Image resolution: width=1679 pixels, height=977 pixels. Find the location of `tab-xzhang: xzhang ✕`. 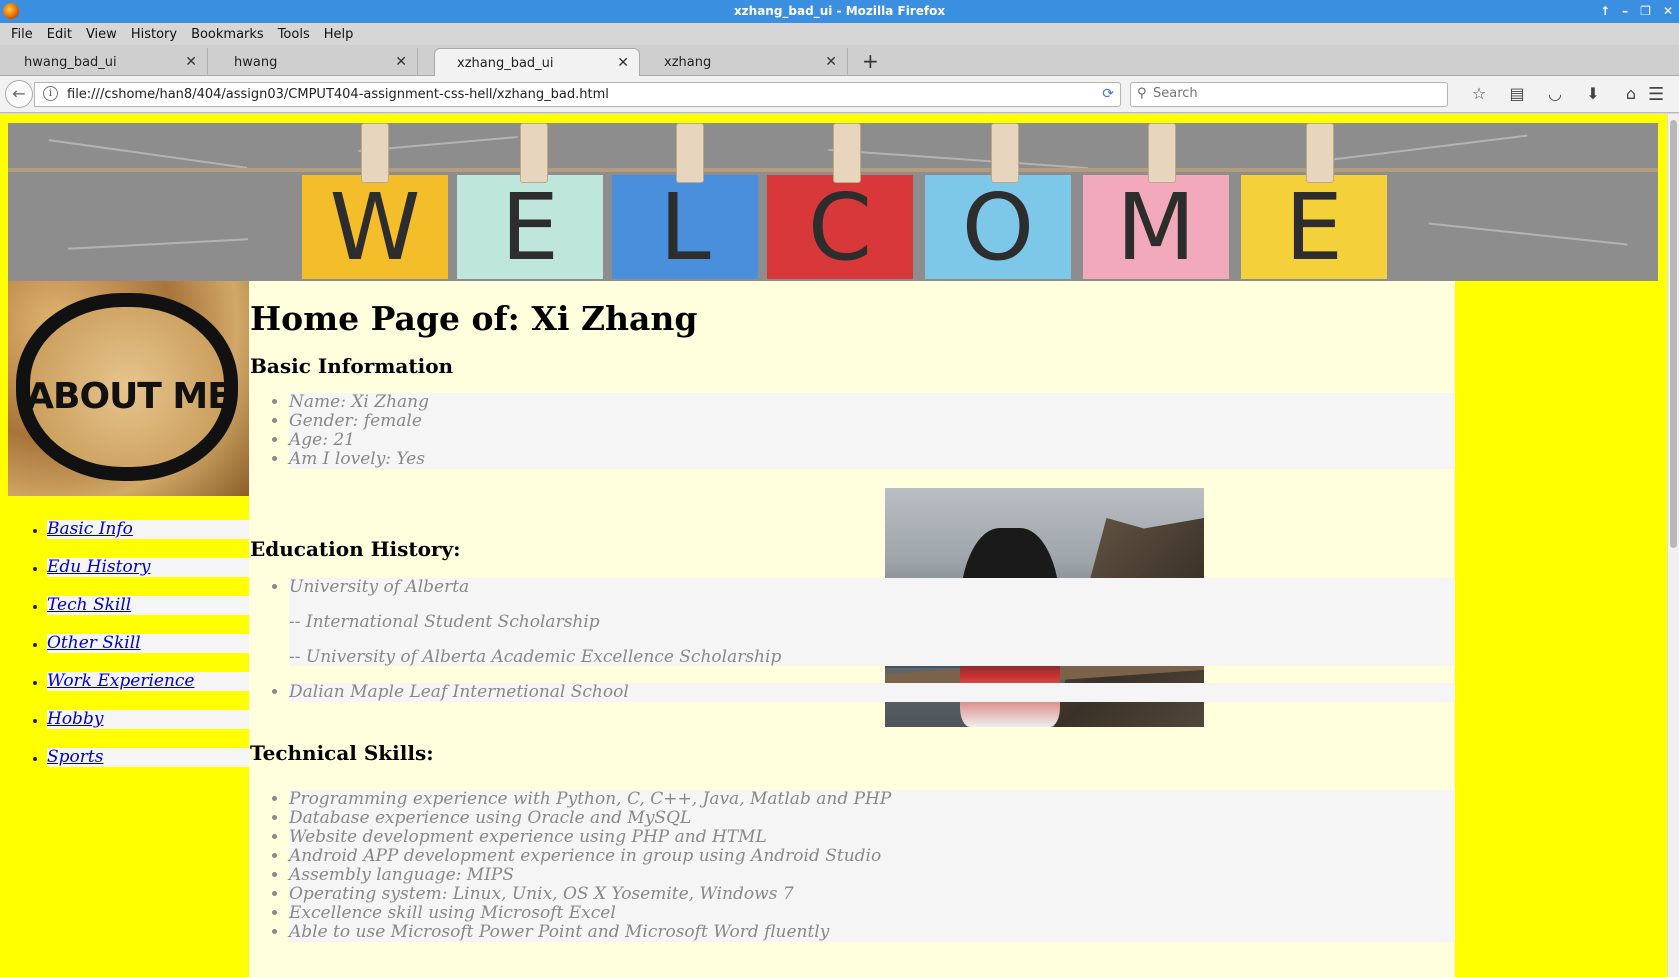

tab-xzhang: xzhang ✕ is located at coordinates (745, 62).